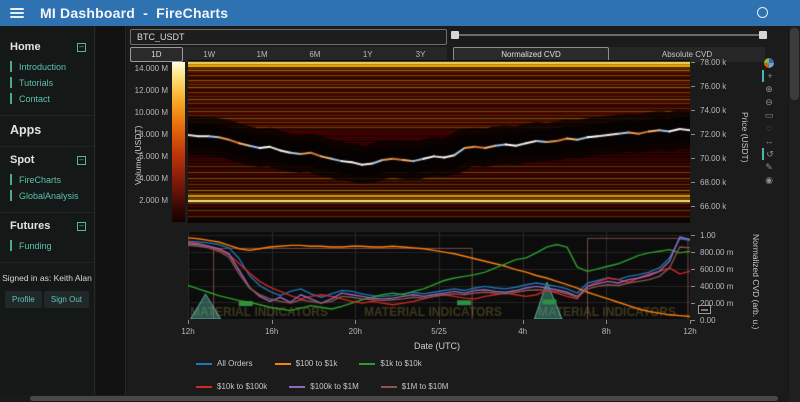 The height and width of the screenshot is (402, 800). I want to click on legend-label: All Orders, so click(235, 363).